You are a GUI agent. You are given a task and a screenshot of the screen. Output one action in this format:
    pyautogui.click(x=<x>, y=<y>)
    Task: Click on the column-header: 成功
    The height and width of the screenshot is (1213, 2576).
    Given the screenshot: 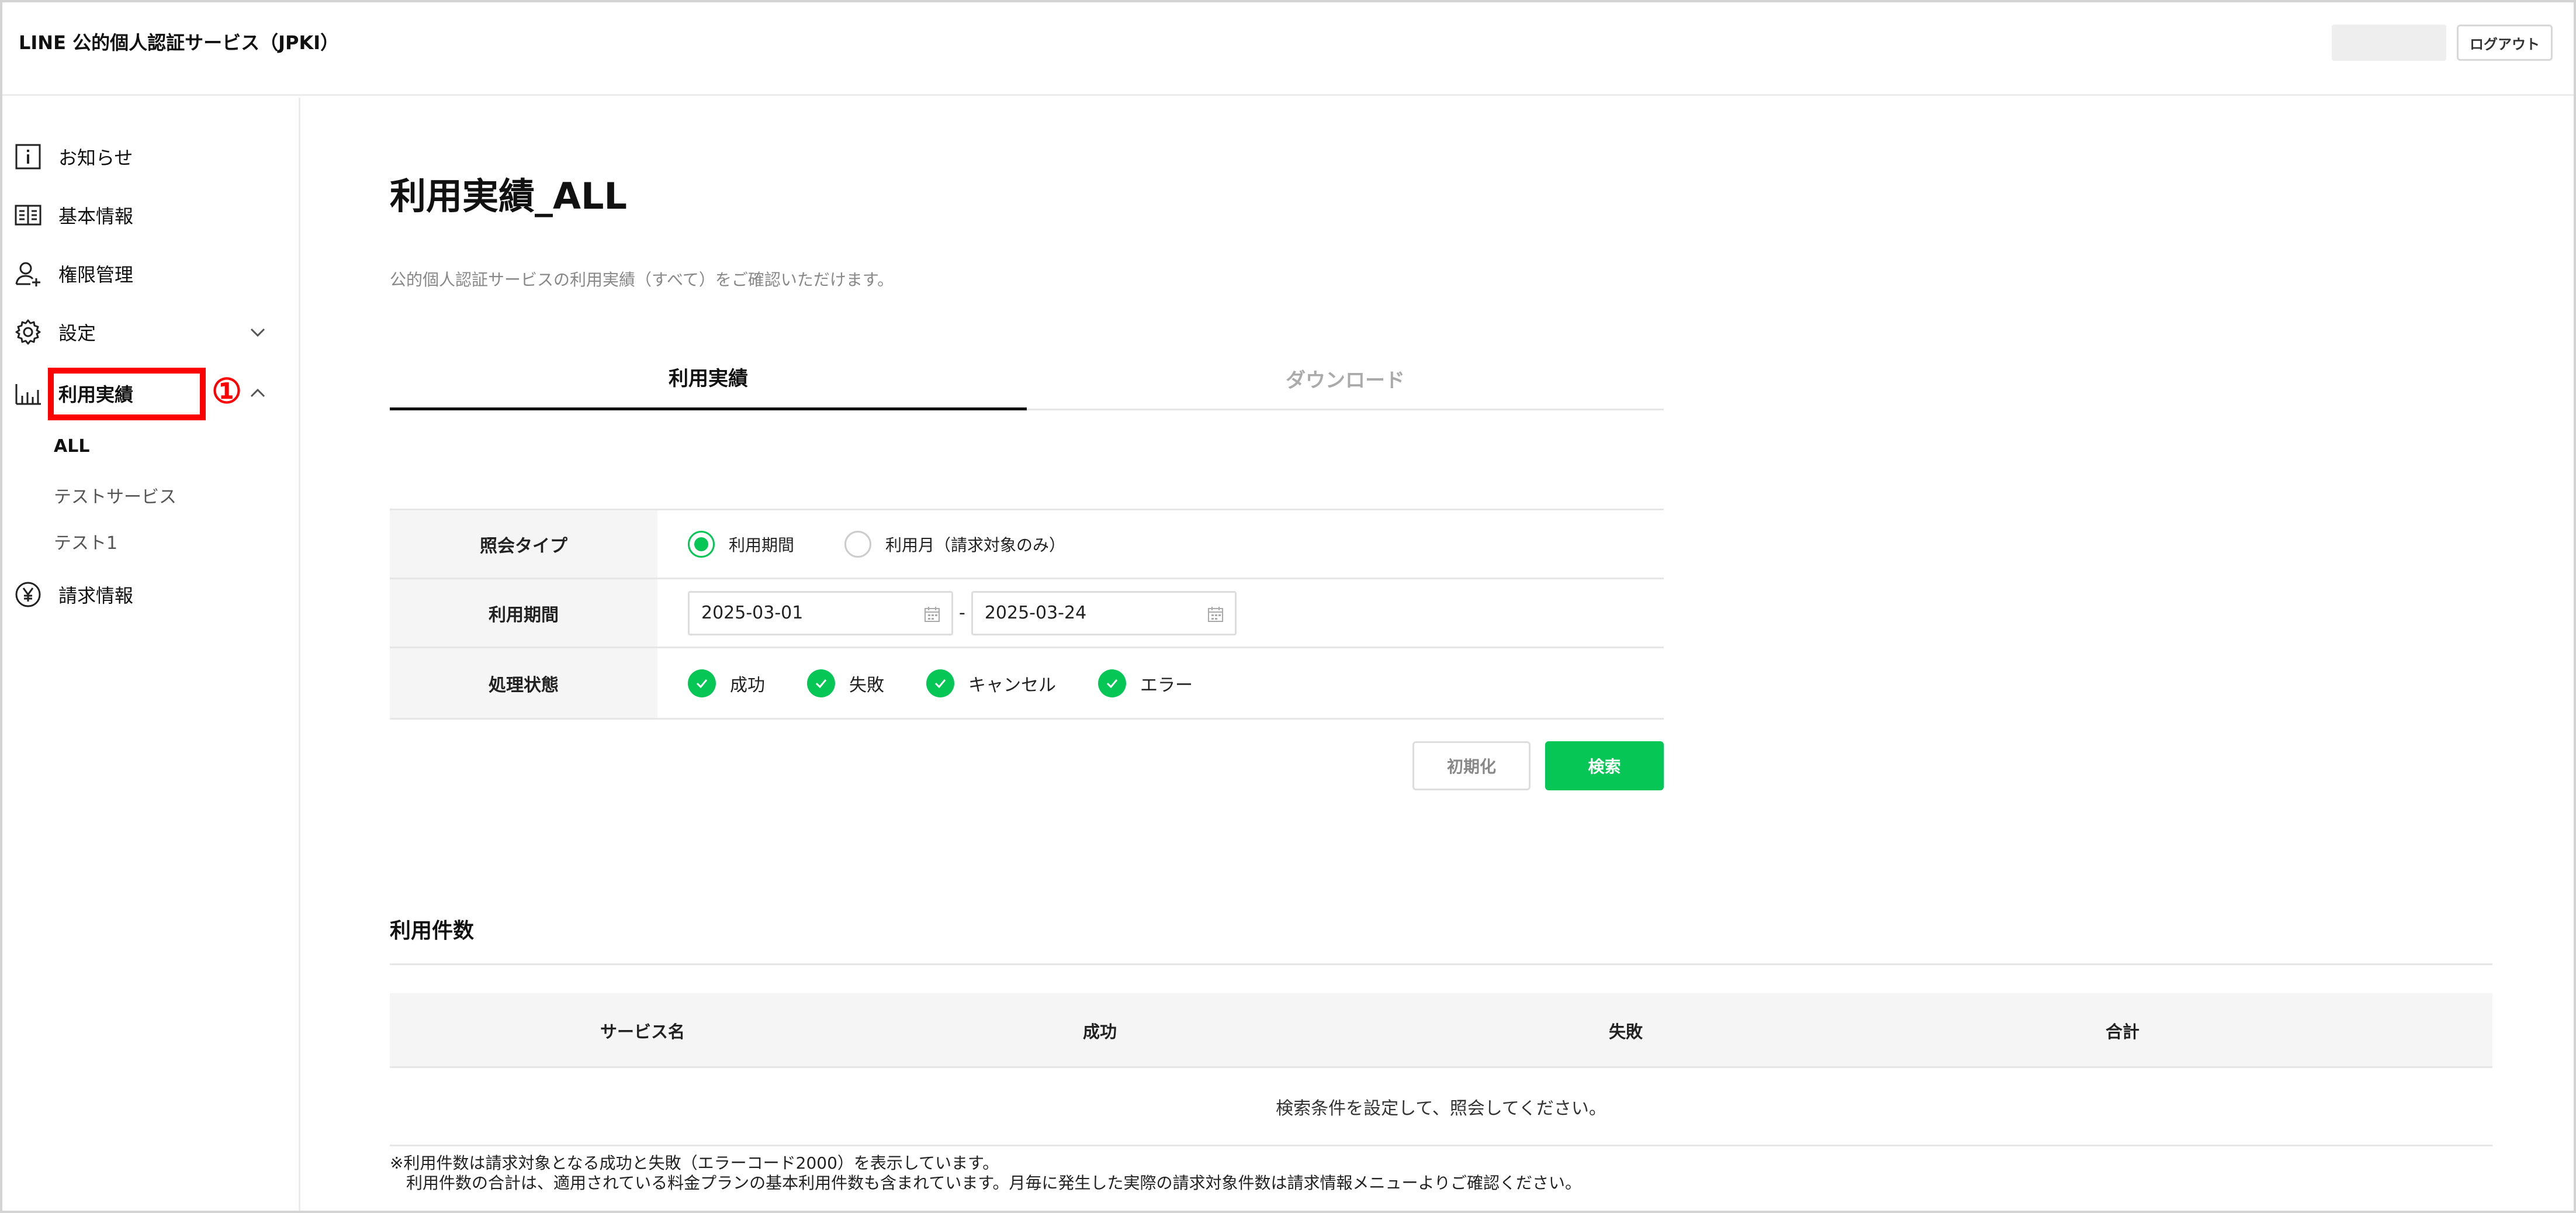 What is the action you would take?
    pyautogui.click(x=1099, y=1032)
    